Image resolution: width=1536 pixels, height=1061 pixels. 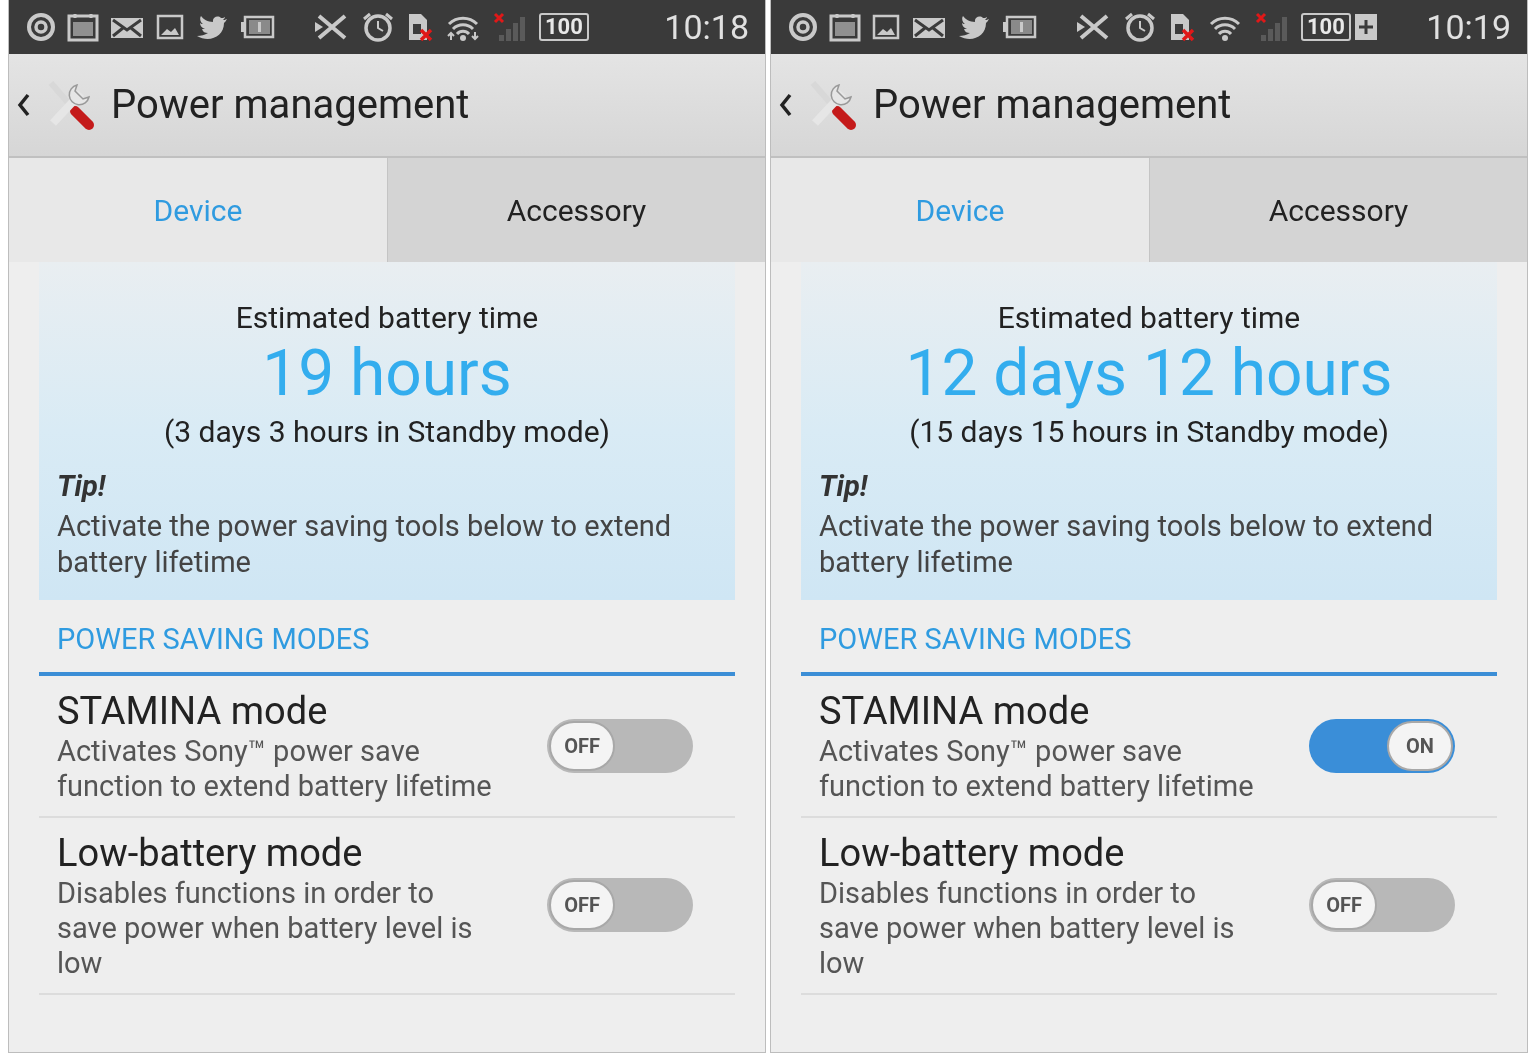 I want to click on battery-time: 12 days 12 hours, so click(x=1149, y=374).